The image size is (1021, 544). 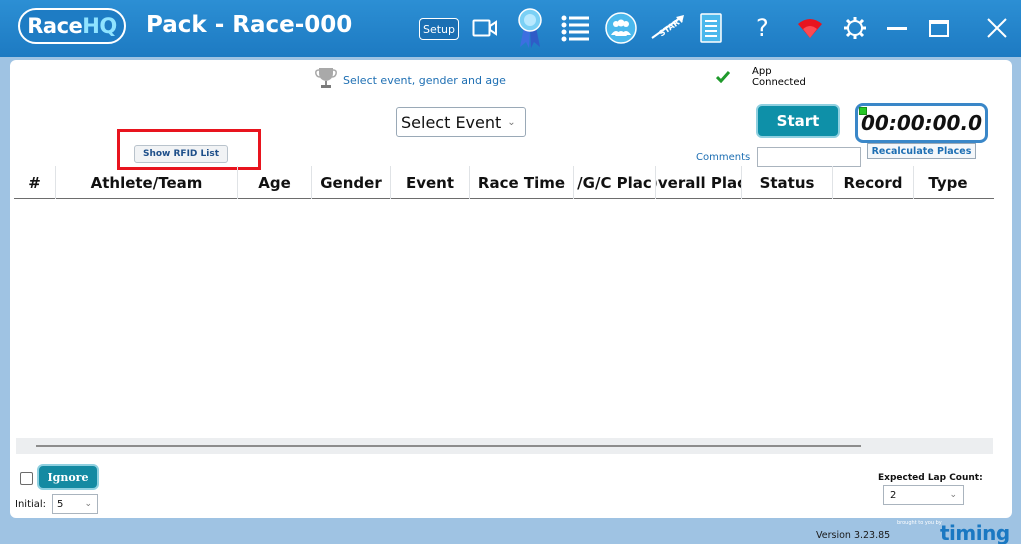 I want to click on video-camera-icon, so click(x=485, y=28).